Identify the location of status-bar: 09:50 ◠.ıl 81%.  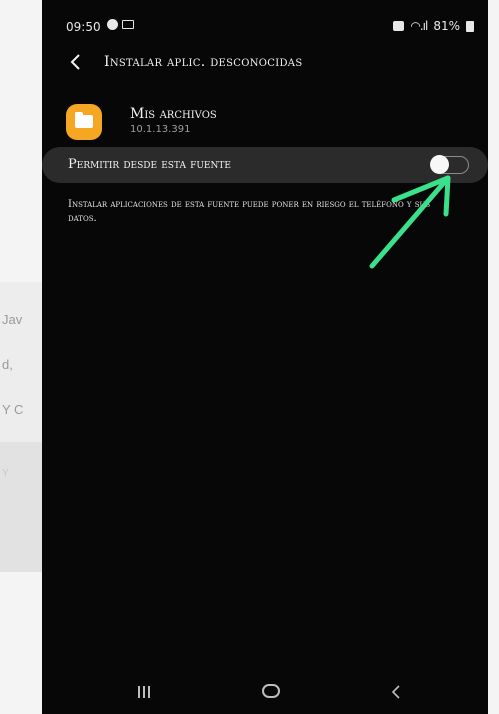
(265, 29).